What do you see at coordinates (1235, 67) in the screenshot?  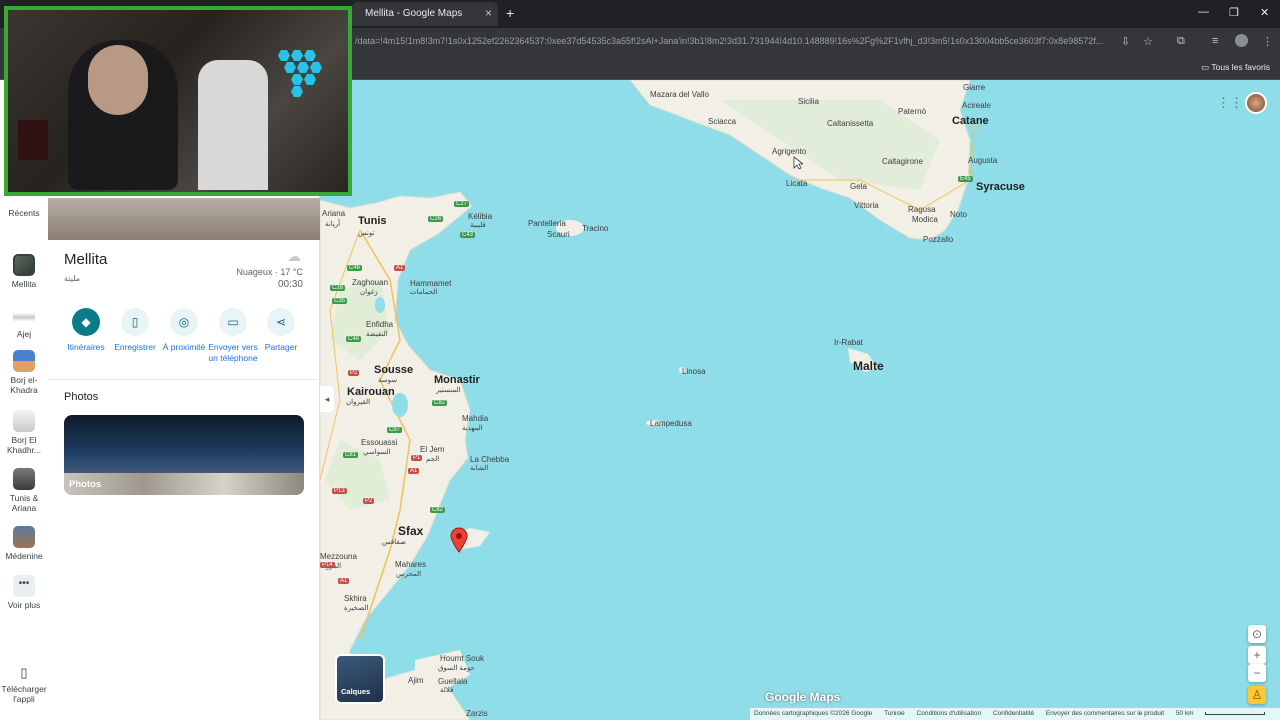 I see `all-bookmarks-button: ▭ Tous les favoris` at bounding box center [1235, 67].